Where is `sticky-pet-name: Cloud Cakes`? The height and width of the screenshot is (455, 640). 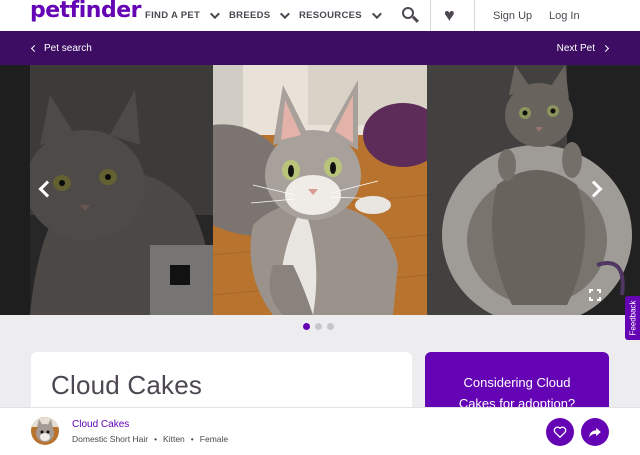 sticky-pet-name: Cloud Cakes is located at coordinates (100, 424).